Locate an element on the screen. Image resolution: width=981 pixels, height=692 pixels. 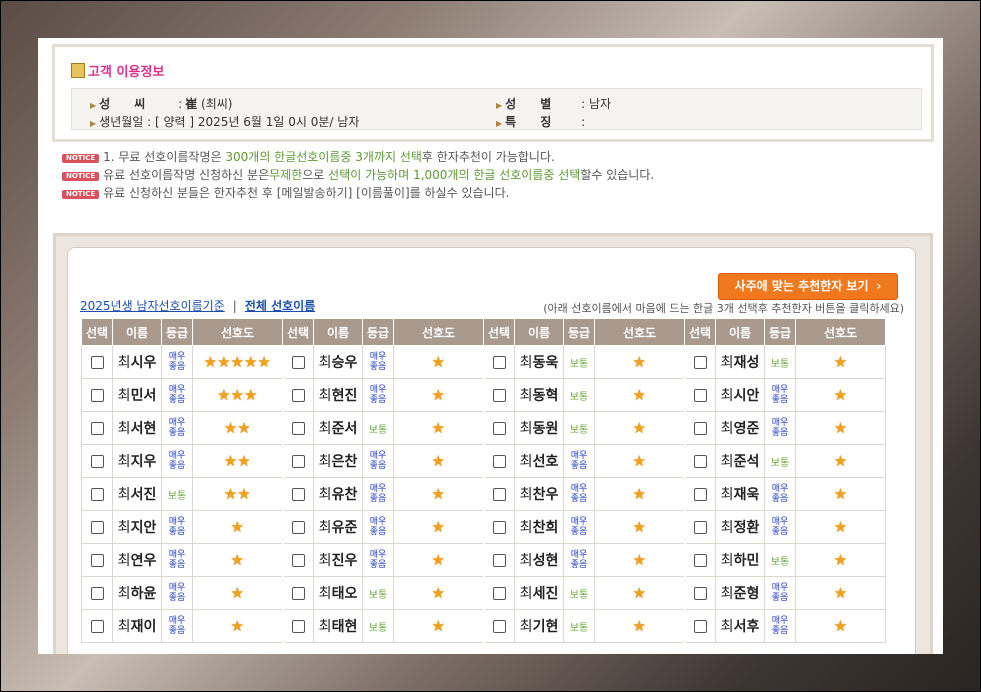
grade-label: 매우좋음 is located at coordinates (177, 626).